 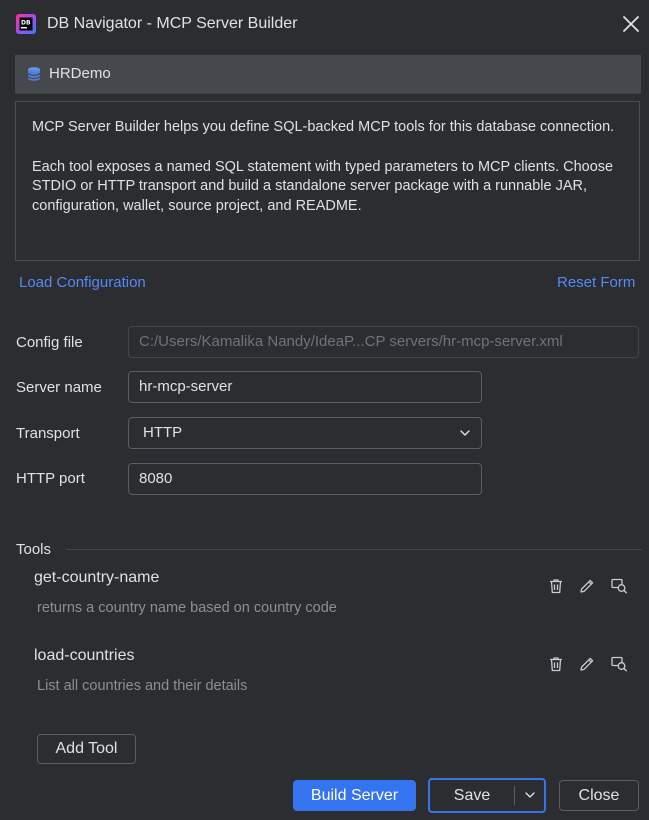 What do you see at coordinates (163, 432) in the screenshot?
I see `transport-selected-value: HTTP` at bounding box center [163, 432].